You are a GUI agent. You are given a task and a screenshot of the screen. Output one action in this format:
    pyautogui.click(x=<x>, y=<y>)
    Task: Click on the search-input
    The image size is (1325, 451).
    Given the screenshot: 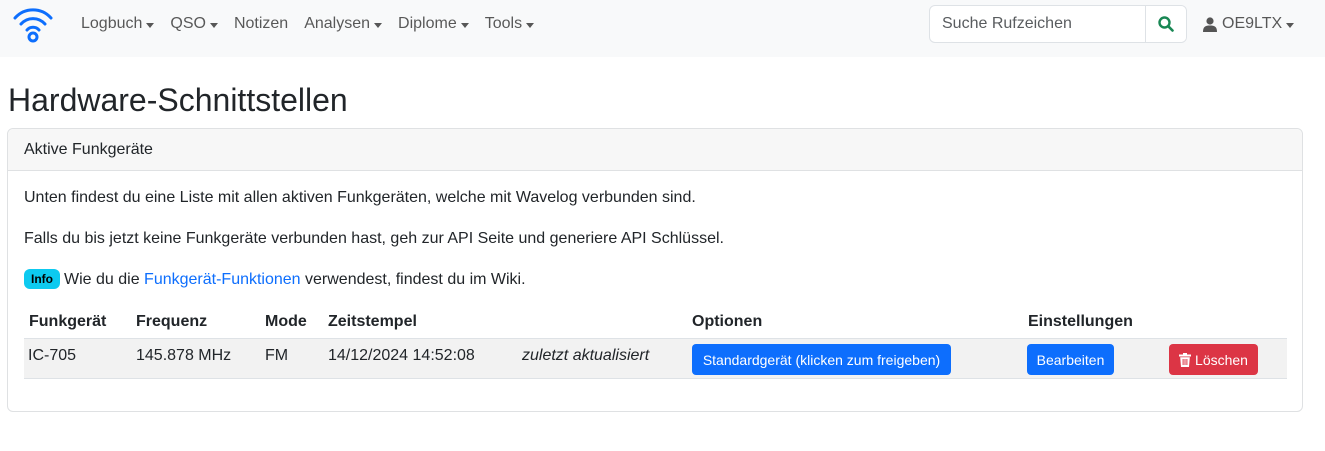 What is the action you would take?
    pyautogui.click(x=1037, y=24)
    